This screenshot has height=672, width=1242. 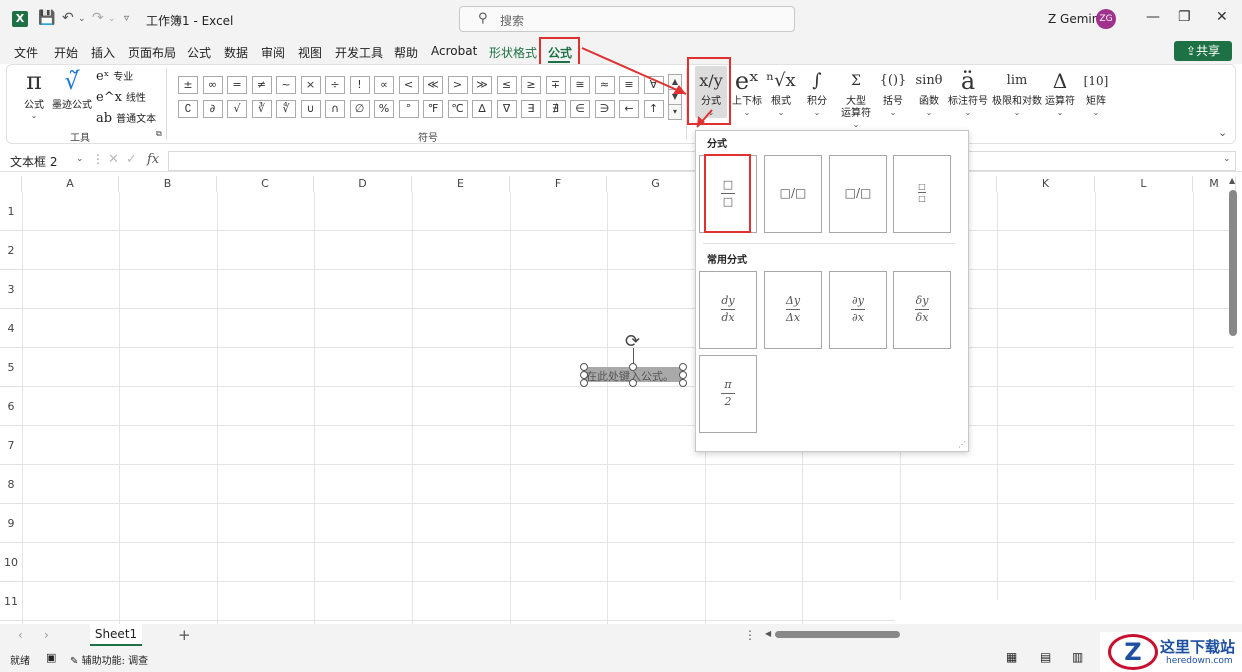 I want to click on row-header: 5, so click(x=11, y=367).